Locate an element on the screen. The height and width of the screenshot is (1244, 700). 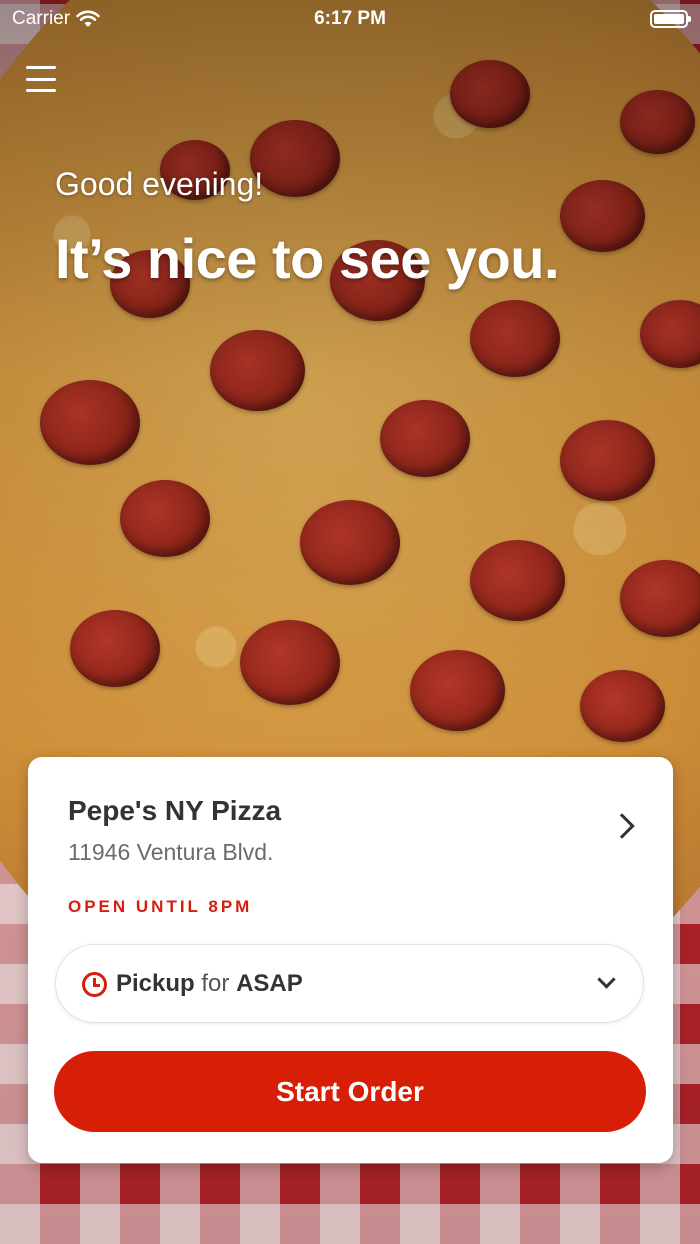
order-mode-label: Pickup for ASAP is located at coordinates (209, 984).